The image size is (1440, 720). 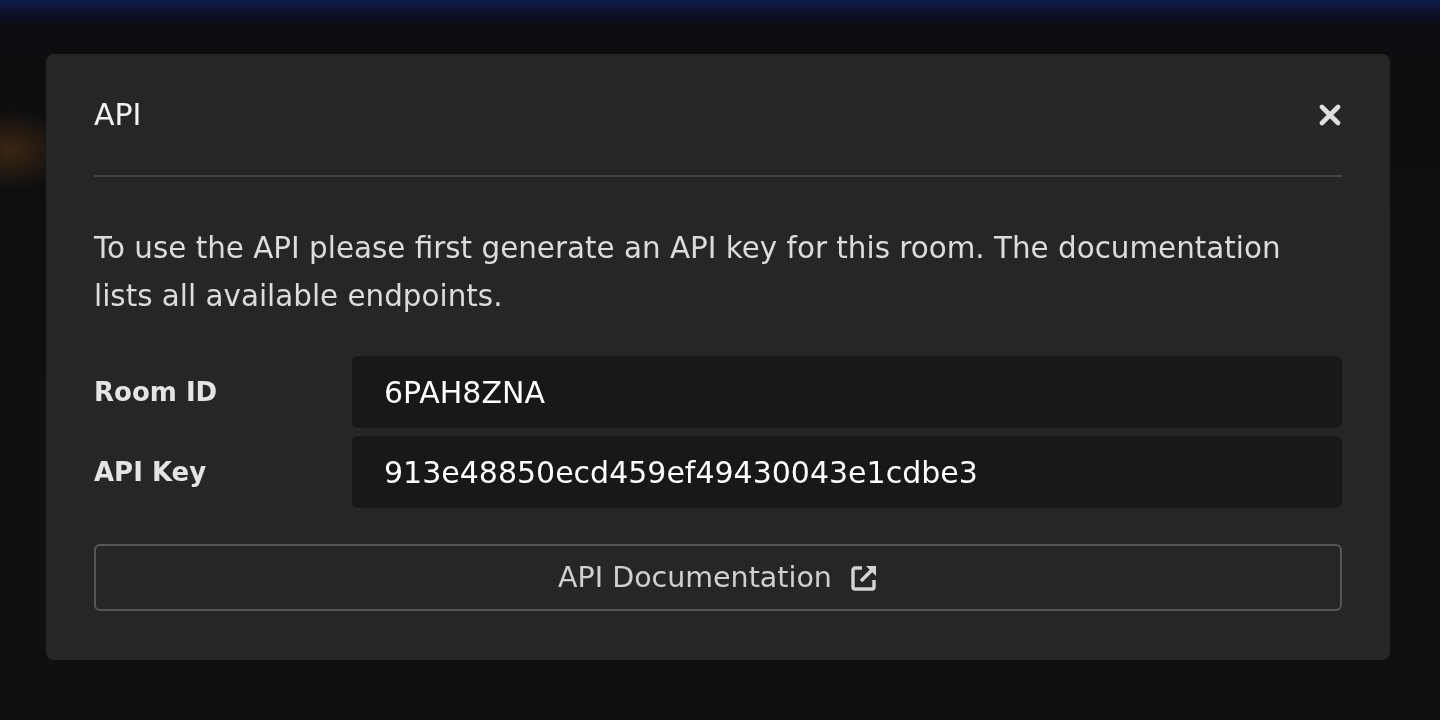 I want to click on field-label: Room ID, so click(x=156, y=392).